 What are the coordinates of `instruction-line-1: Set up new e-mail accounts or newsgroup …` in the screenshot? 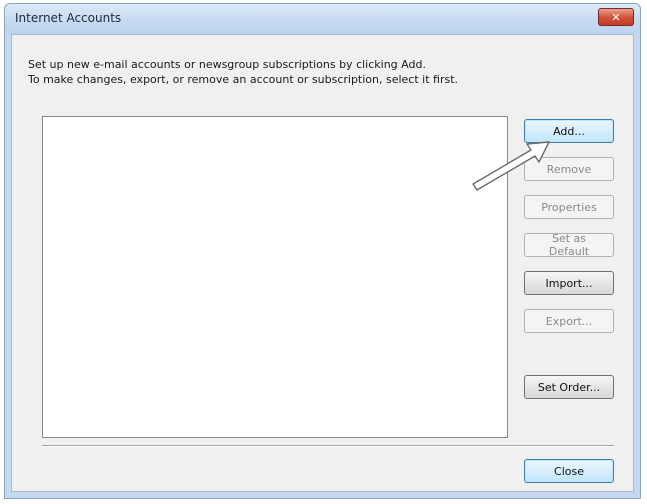 It's located at (227, 64).